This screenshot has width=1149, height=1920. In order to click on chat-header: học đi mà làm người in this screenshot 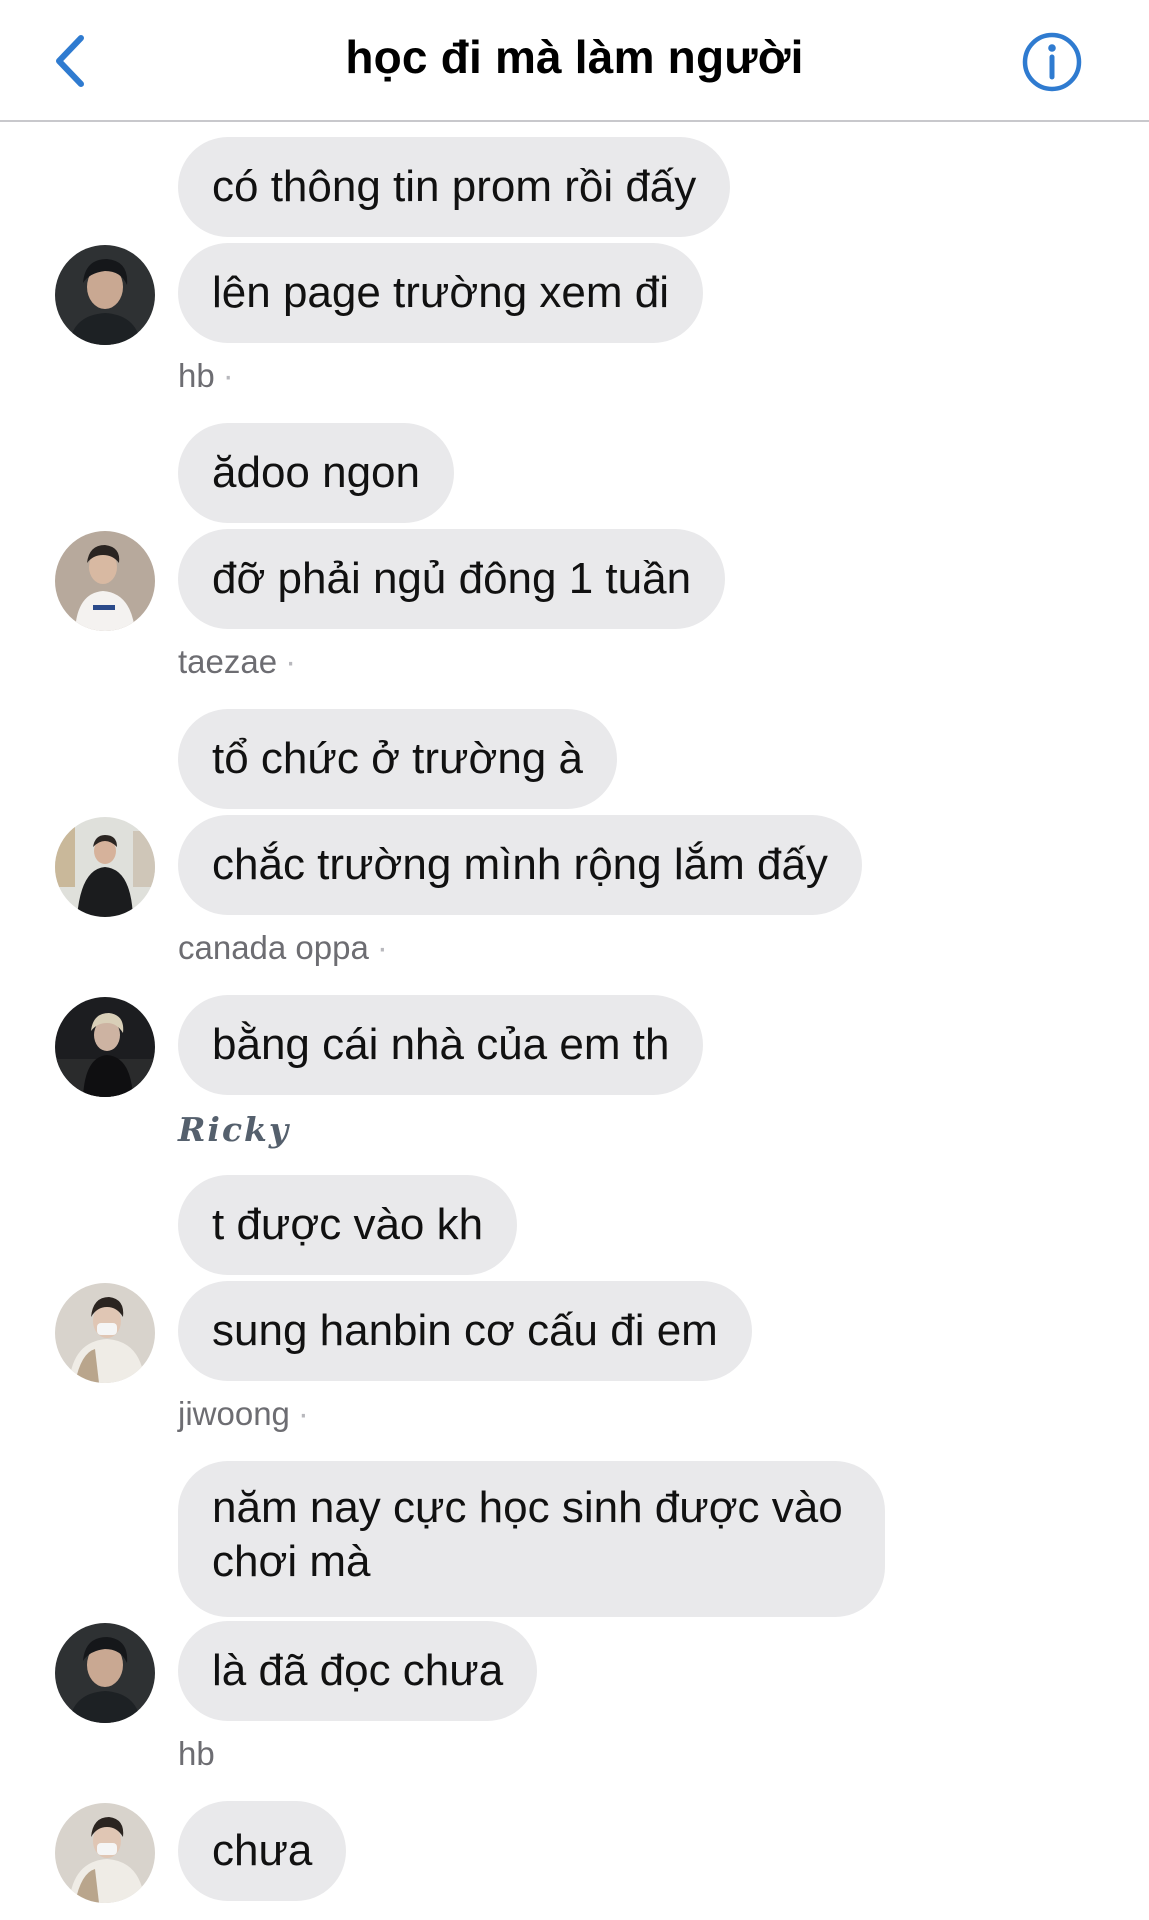, I will do `click(574, 61)`.